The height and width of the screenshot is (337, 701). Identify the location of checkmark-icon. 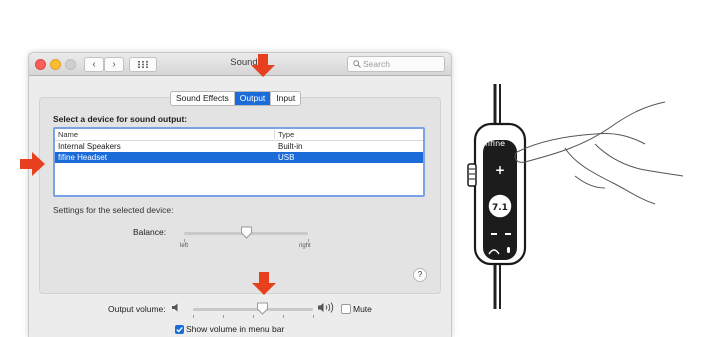
(179, 329).